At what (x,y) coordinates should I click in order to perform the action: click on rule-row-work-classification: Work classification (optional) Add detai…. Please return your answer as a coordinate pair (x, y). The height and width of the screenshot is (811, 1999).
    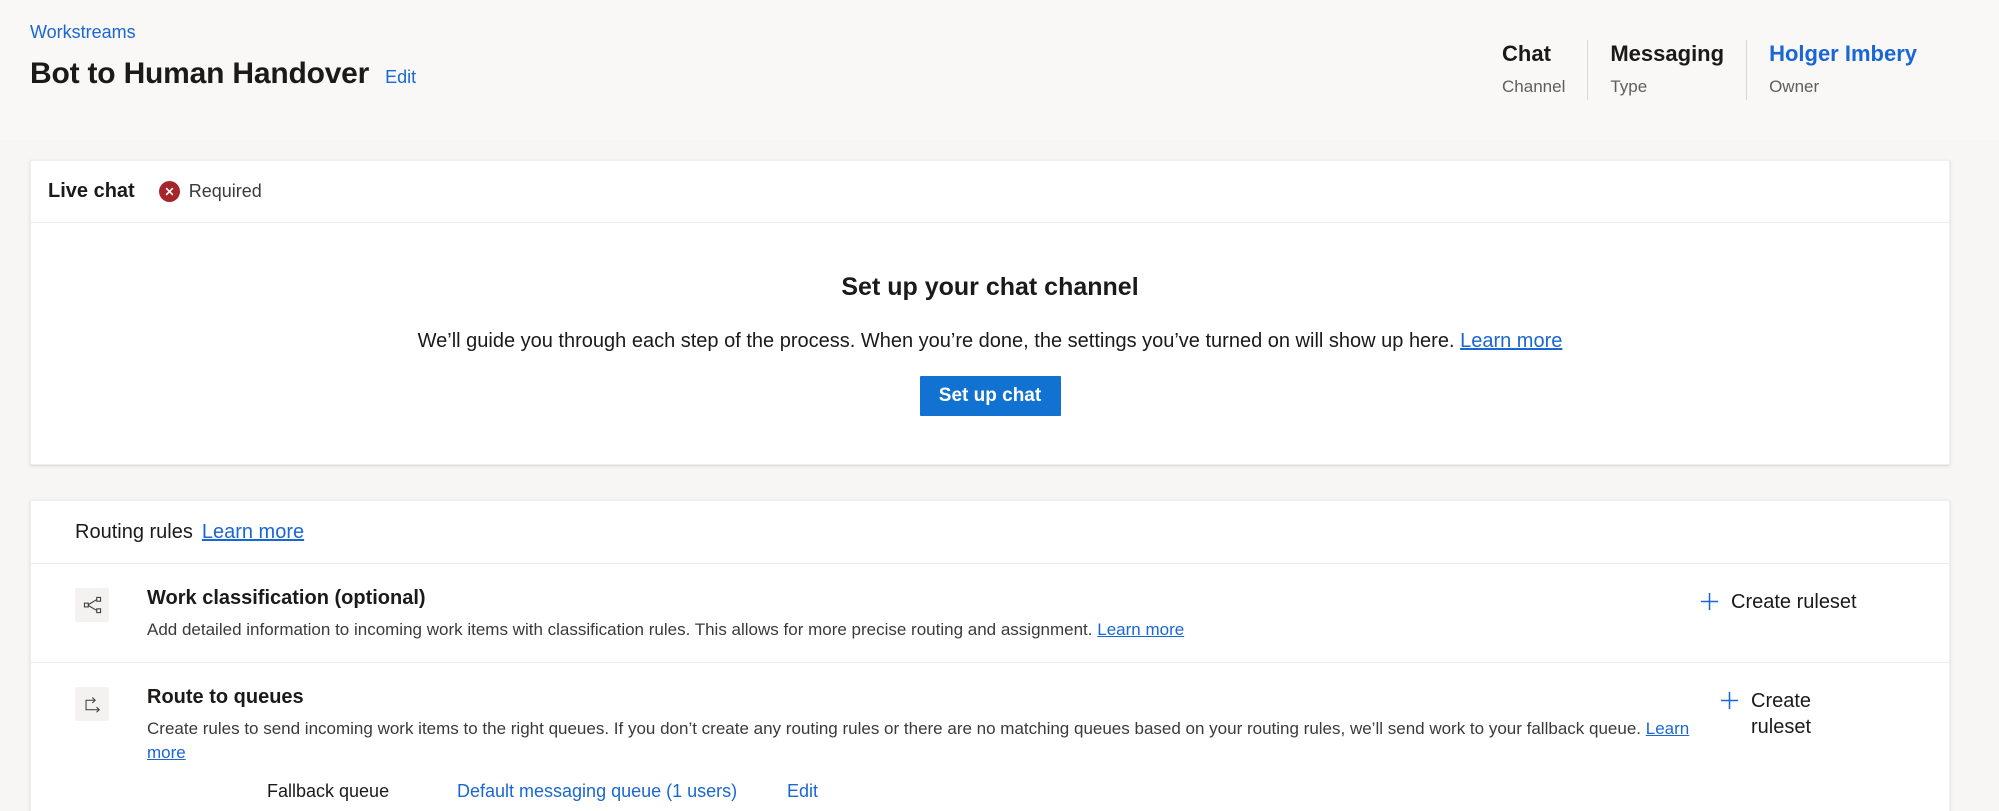
    Looking at the image, I should click on (990, 613).